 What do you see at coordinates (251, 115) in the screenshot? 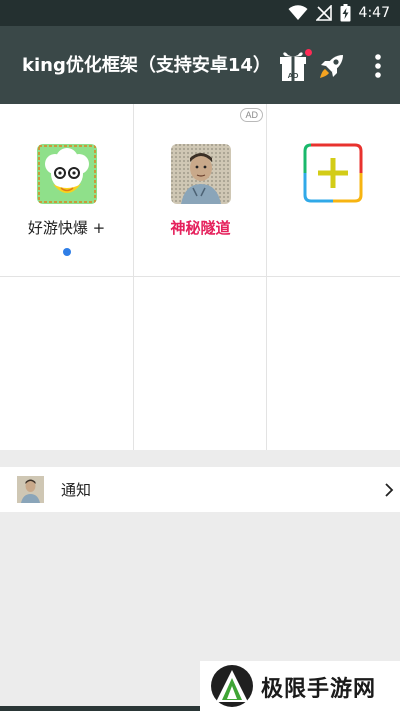
I see `ad-badge: AD` at bounding box center [251, 115].